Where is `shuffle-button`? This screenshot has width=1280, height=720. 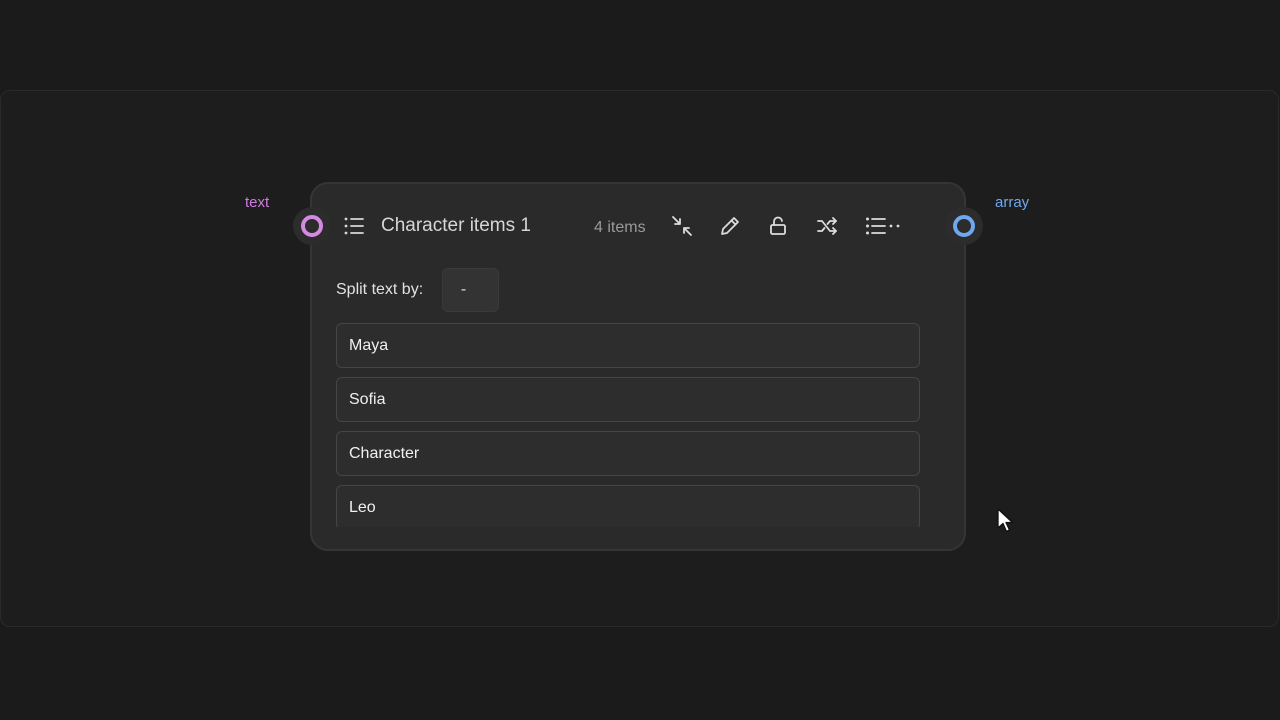
shuffle-button is located at coordinates (827, 226).